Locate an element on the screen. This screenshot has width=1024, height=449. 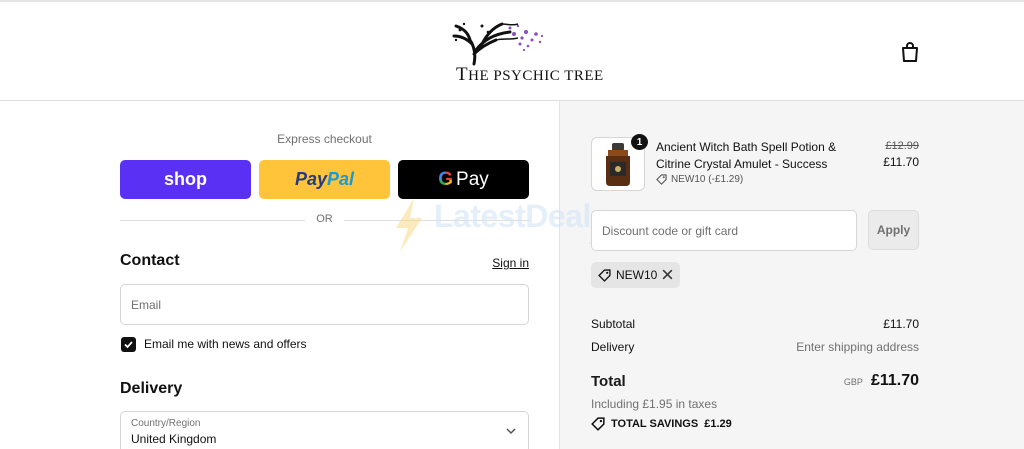
item-discount-label: NEW10 (-£1.29) is located at coordinates (707, 179).